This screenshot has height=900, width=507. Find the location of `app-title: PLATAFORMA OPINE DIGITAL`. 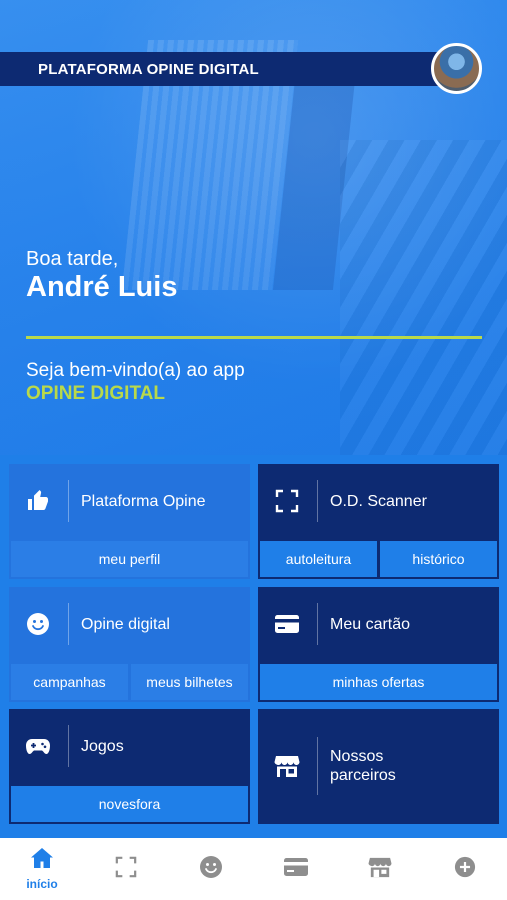

app-title: PLATAFORMA OPINE DIGITAL is located at coordinates (148, 69).